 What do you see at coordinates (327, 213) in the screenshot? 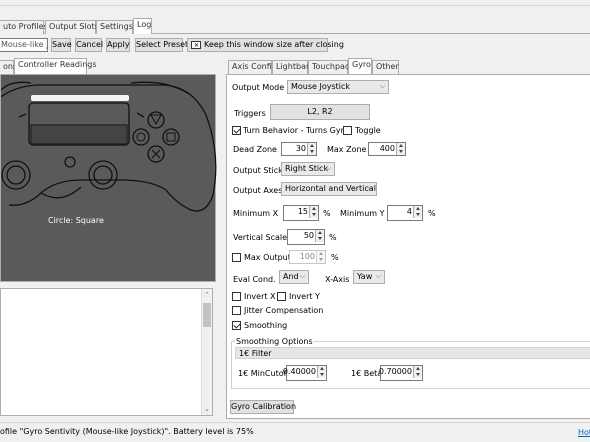
I see `minimum-x-percent: %` at bounding box center [327, 213].